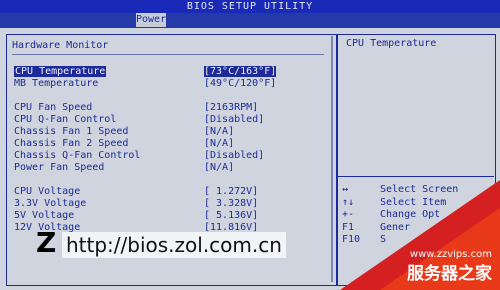 This screenshot has width=500, height=290. What do you see at coordinates (219, 143) in the screenshot?
I see `row-value-chassis-fan2-speed: [N/A]` at bounding box center [219, 143].